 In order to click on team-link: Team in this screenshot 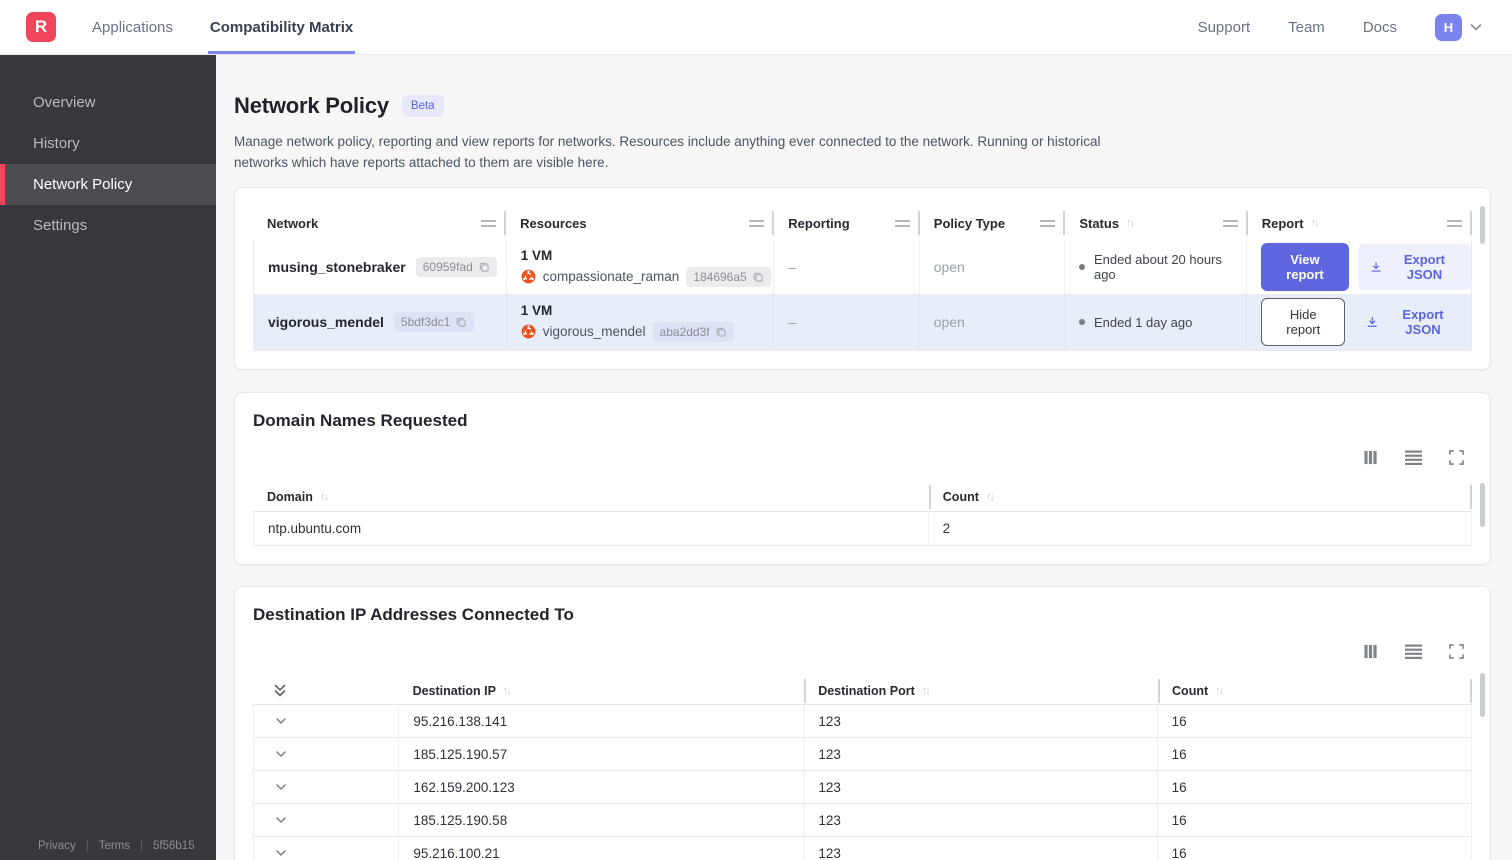, I will do `click(1306, 27)`.